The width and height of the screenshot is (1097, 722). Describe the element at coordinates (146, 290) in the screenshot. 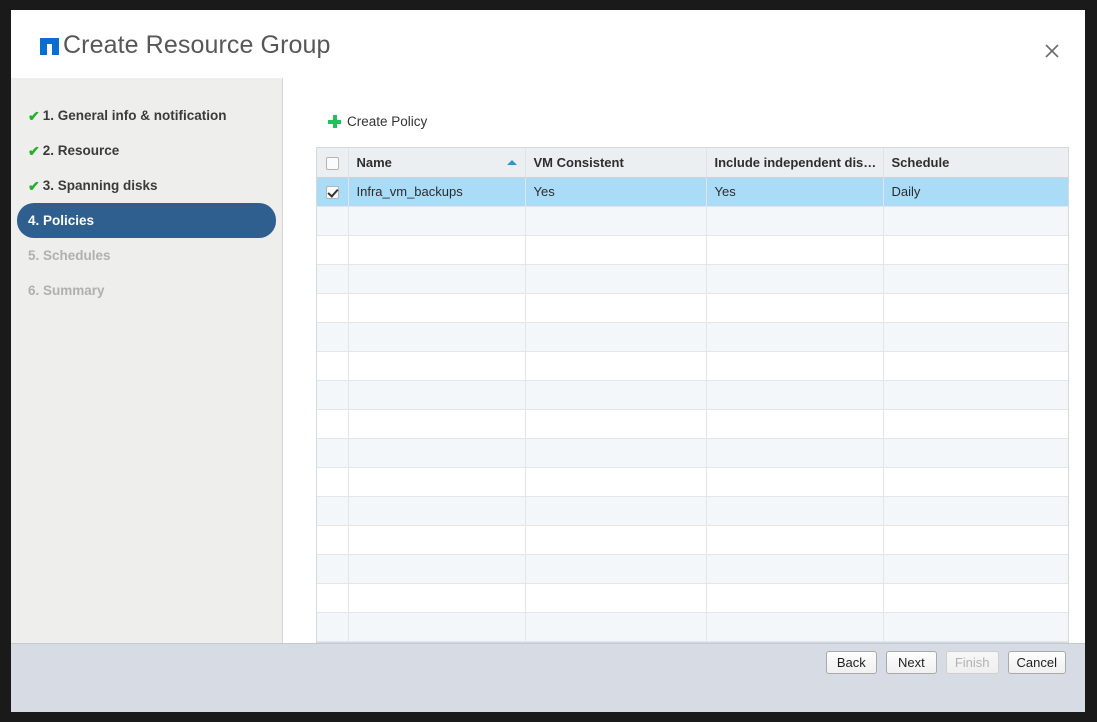

I see `sidebar-item-summary: 6. Summary` at that location.